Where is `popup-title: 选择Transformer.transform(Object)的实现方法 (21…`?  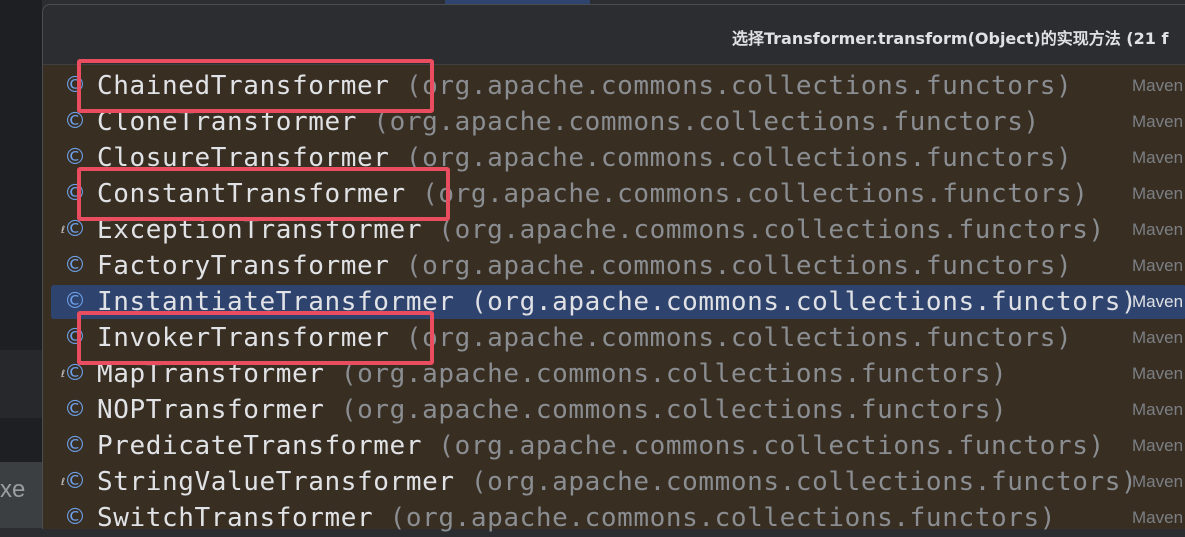
popup-title: 选择Transformer.transform(Object)的实现方法 (21… is located at coordinates (950, 38).